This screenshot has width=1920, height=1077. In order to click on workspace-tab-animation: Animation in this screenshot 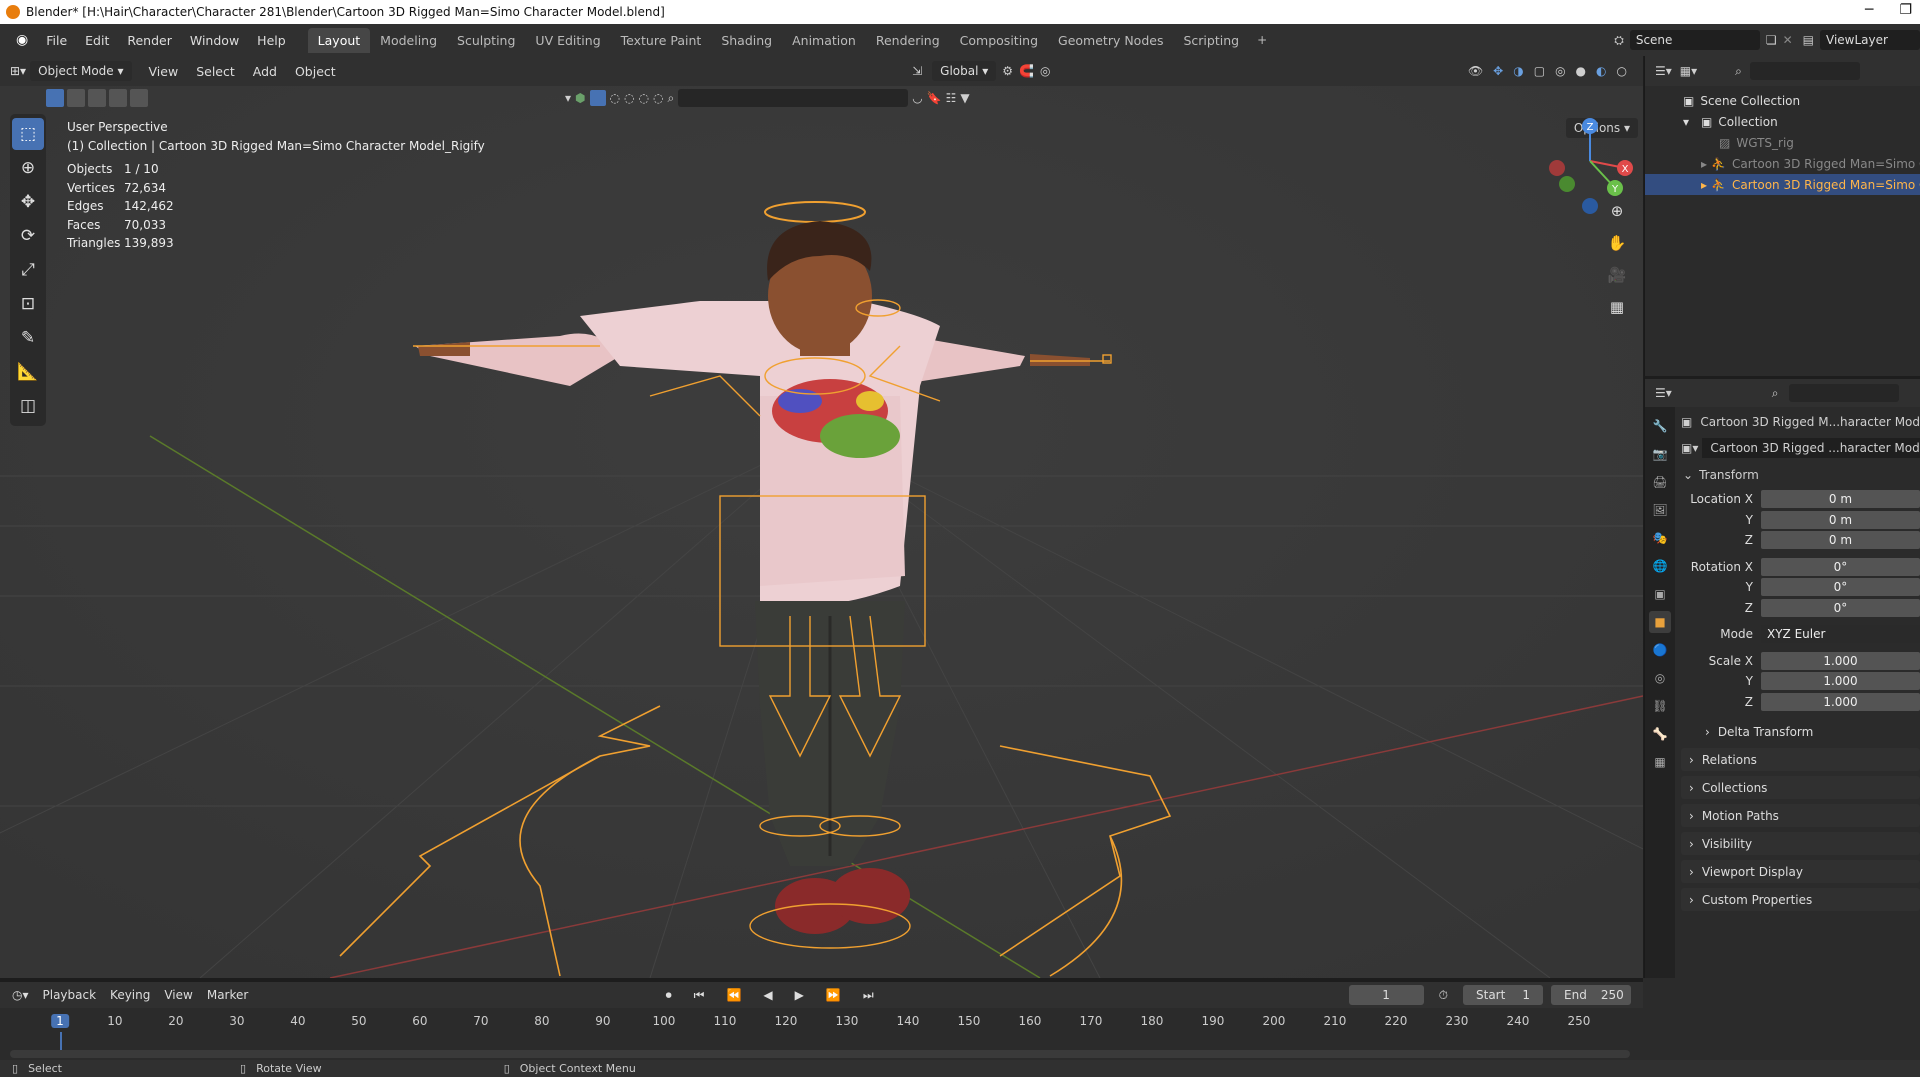, I will do `click(824, 40)`.